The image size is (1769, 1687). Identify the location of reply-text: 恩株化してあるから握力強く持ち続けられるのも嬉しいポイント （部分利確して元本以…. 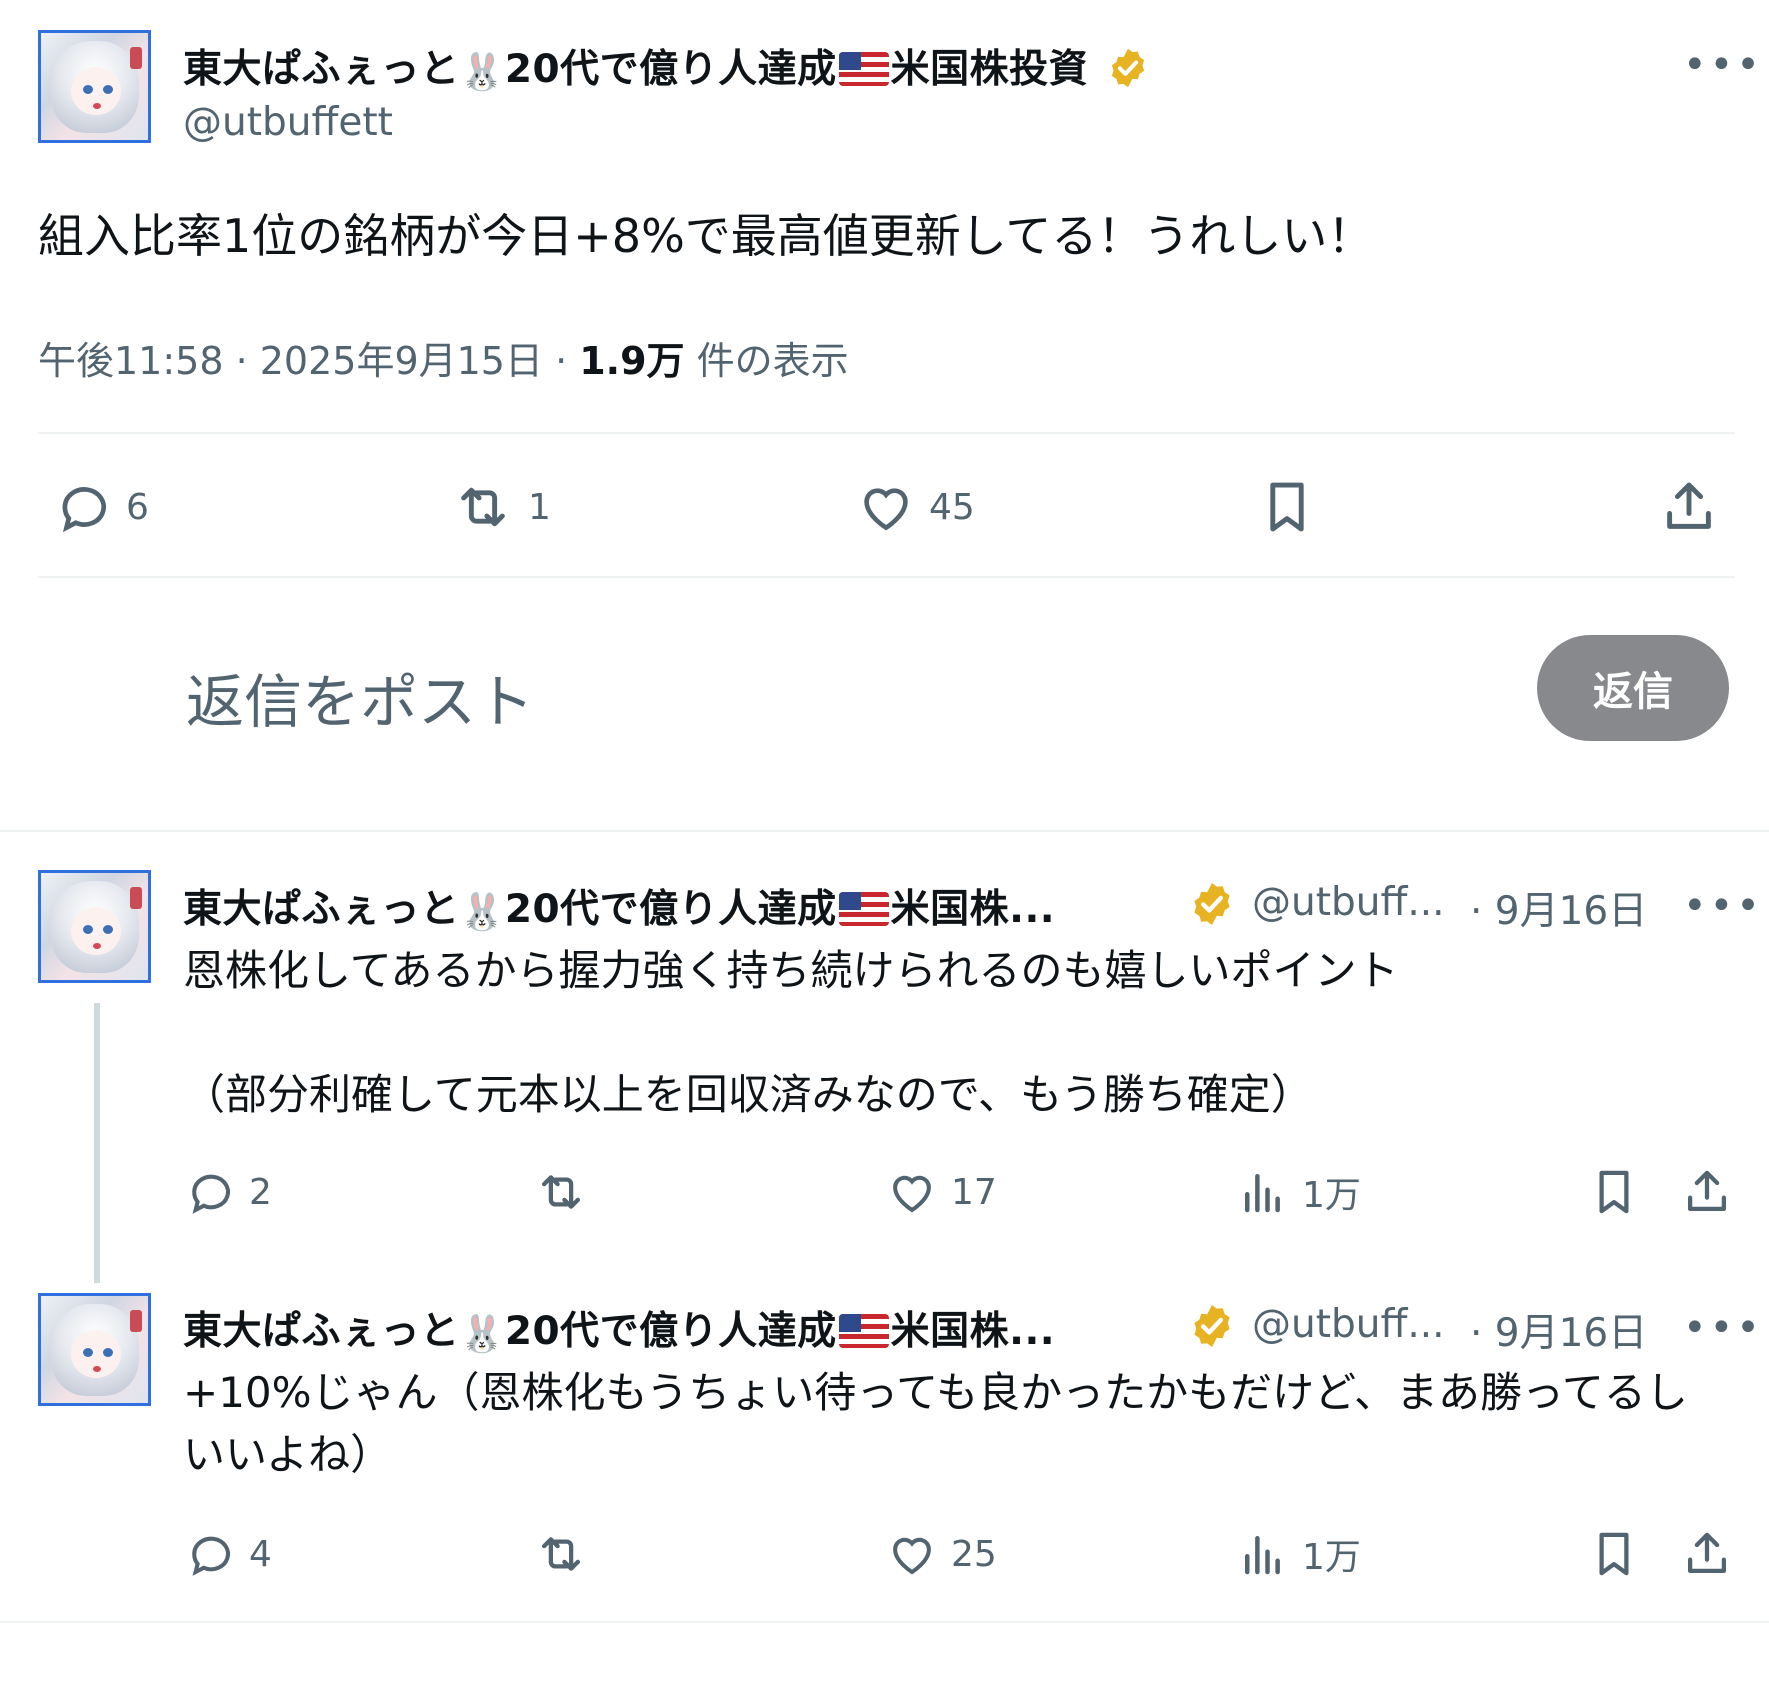
(791, 1032).